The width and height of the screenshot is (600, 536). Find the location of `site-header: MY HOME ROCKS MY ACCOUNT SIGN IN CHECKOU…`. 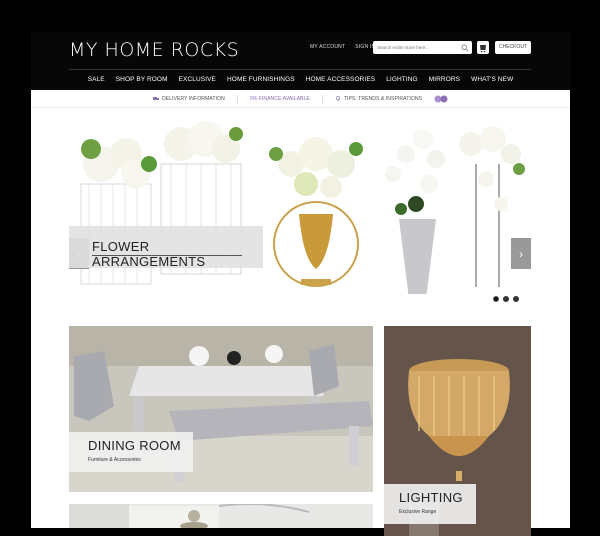

site-header: MY HOME ROCKS MY ACCOUNT SIGN IN CHECKOU… is located at coordinates (300, 61).